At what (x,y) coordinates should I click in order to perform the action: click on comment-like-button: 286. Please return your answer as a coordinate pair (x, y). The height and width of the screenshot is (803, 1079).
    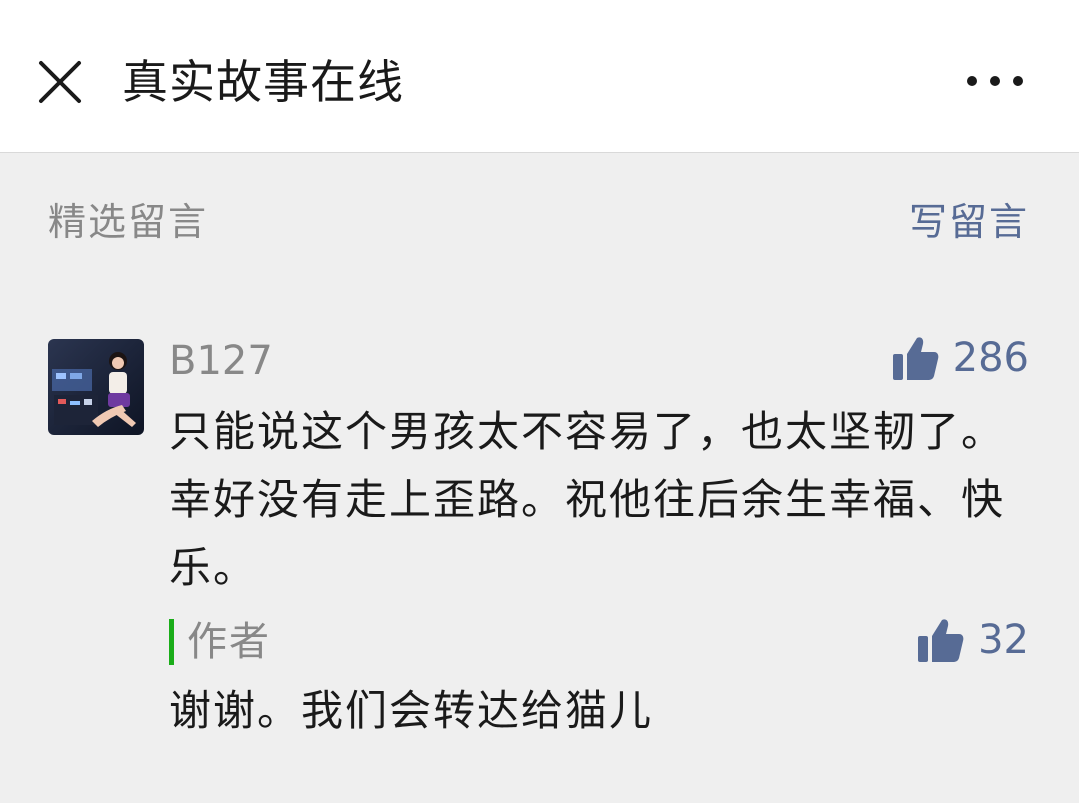
    Looking at the image, I should click on (960, 358).